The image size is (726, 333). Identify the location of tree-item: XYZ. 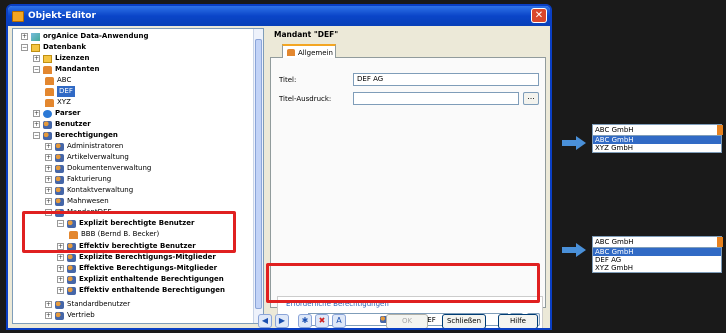
(58, 102).